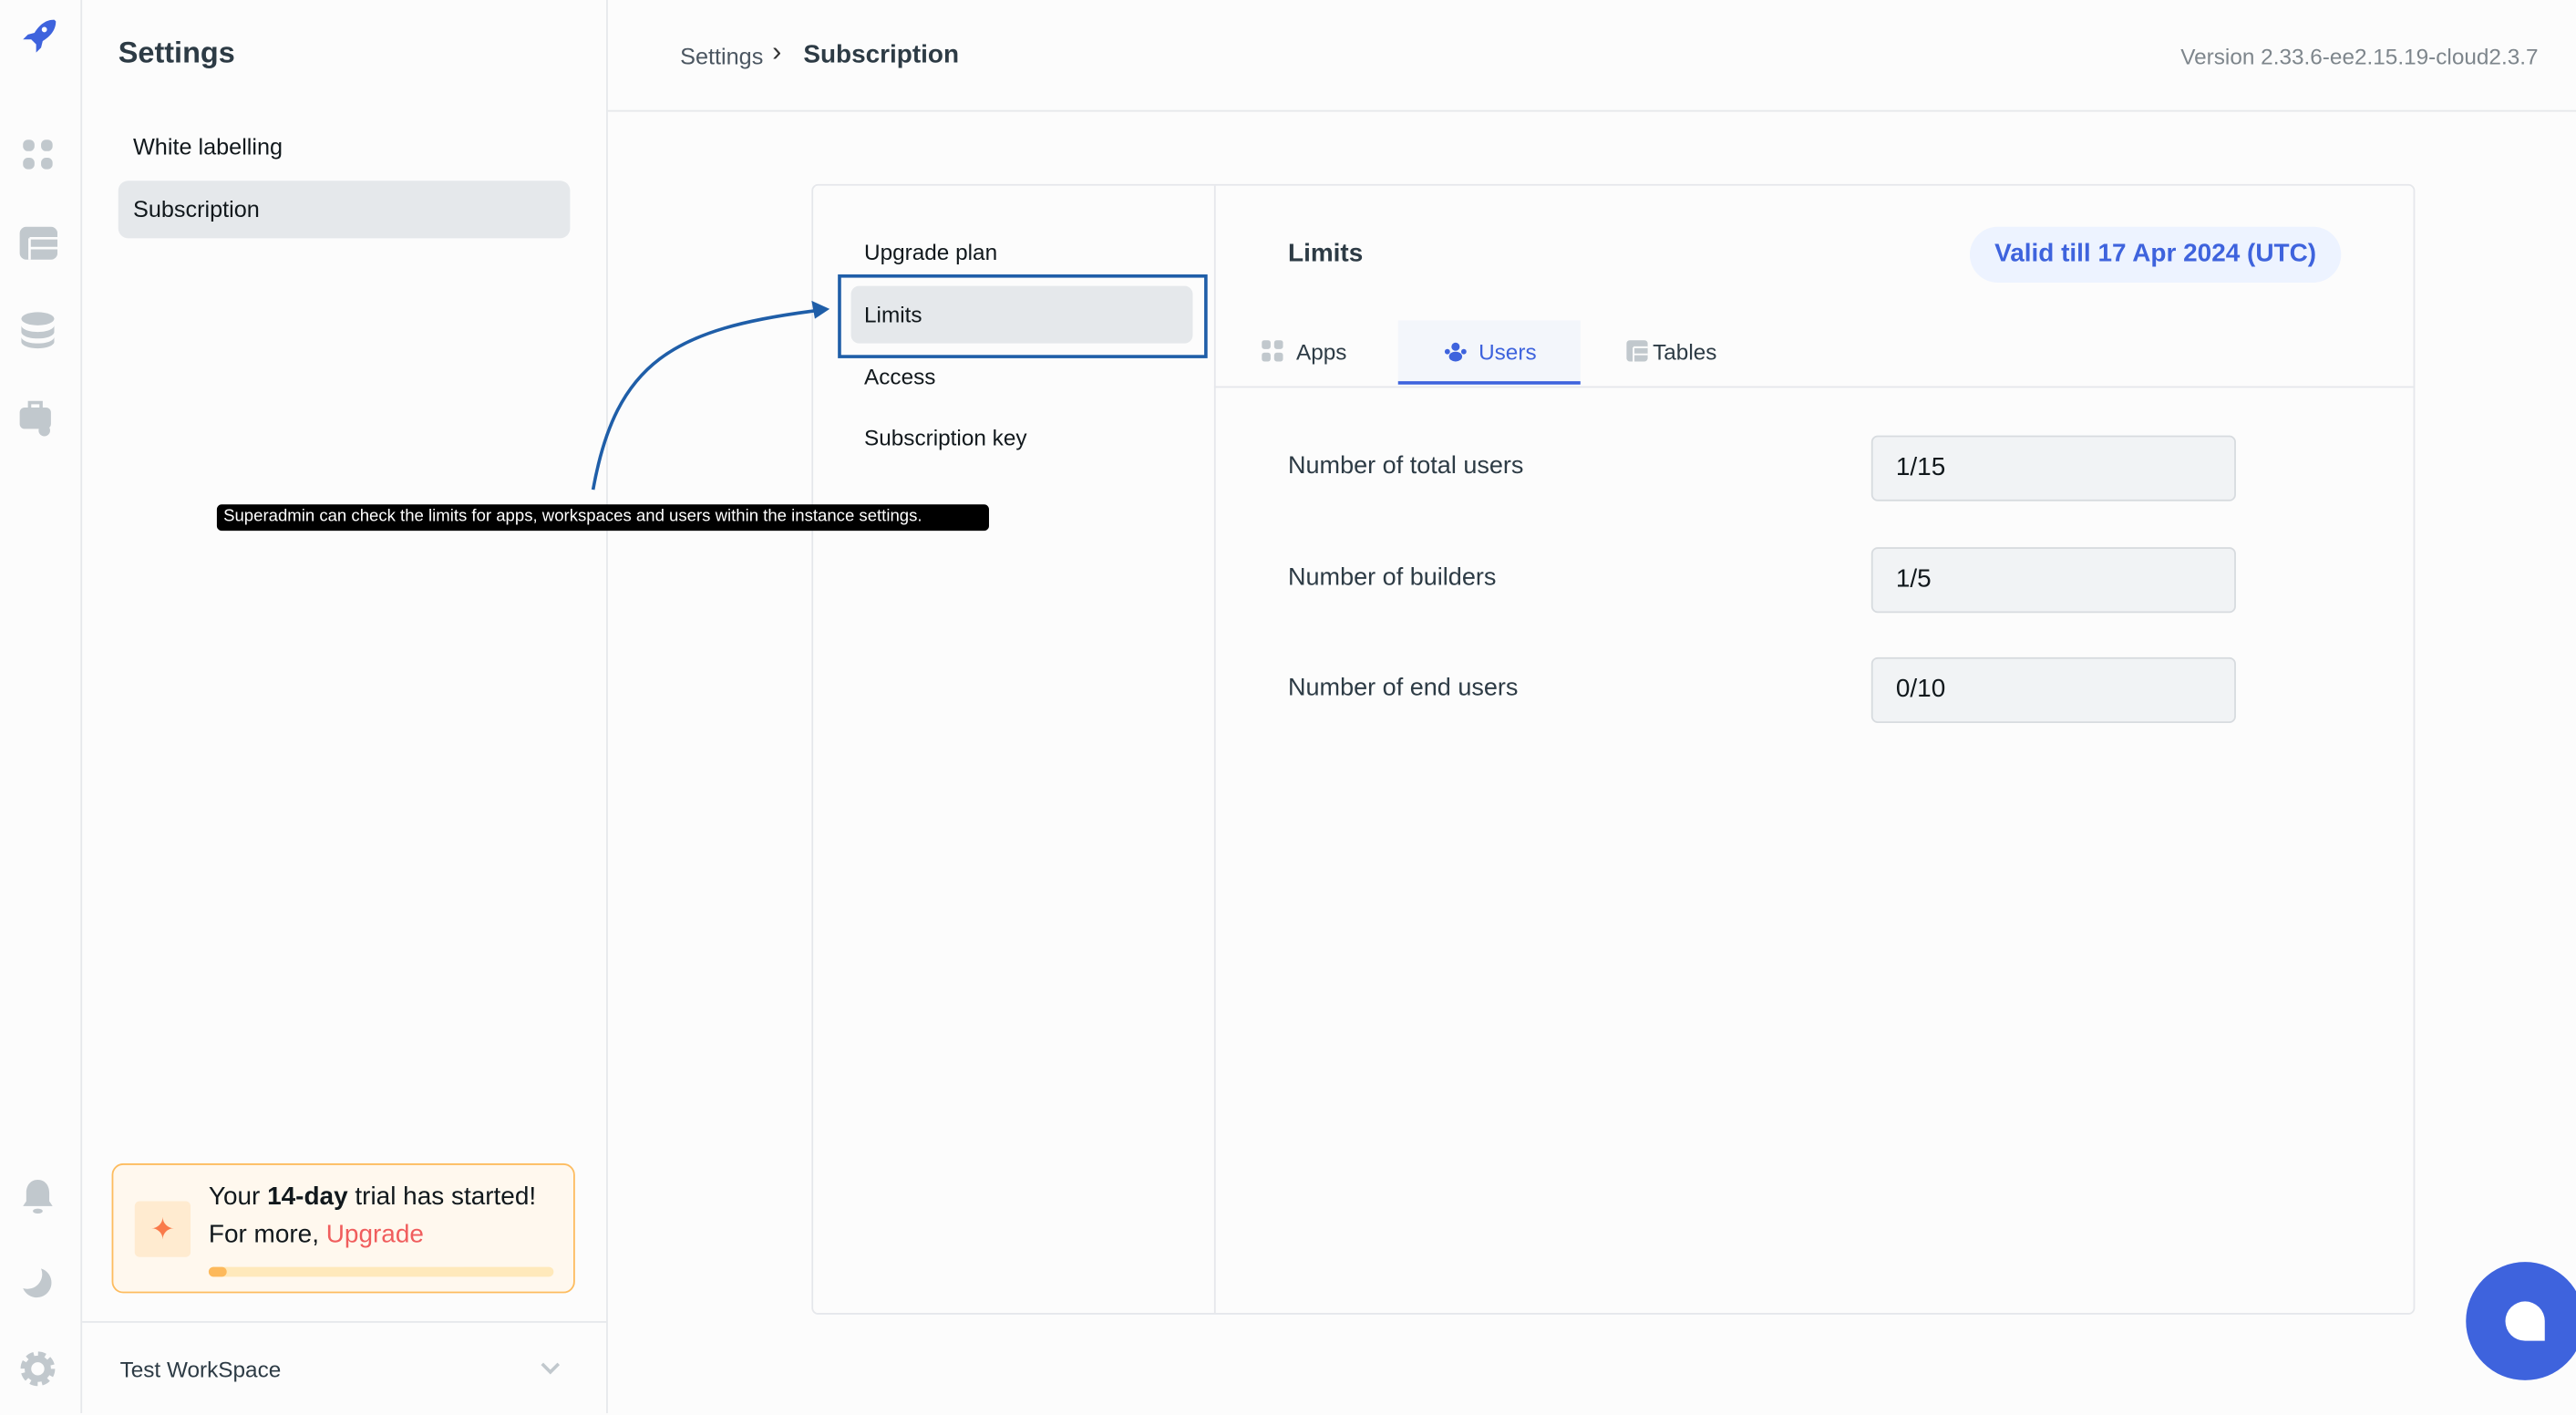 The image size is (2576, 1415). Describe the element at coordinates (381, 1271) in the screenshot. I see `trial-progress-bar` at that location.